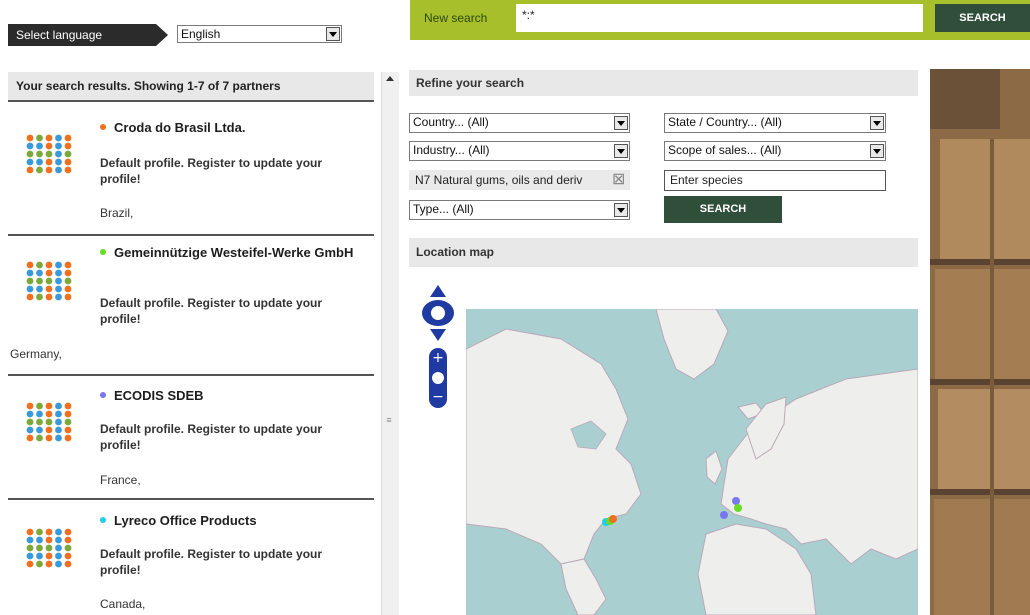 The width and height of the screenshot is (1030, 615). I want to click on top-search-button: SEARCH, so click(982, 18).